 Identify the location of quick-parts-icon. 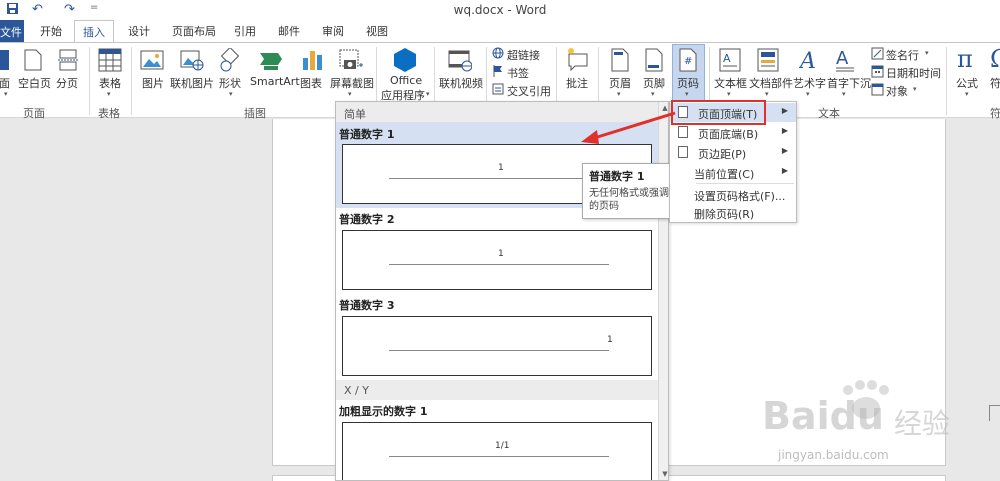
(768, 61).